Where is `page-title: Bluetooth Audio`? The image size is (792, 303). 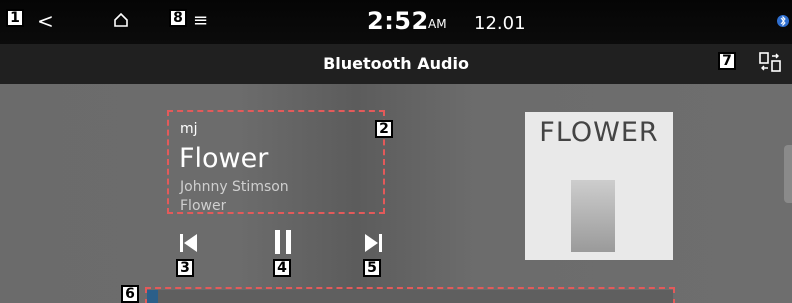
page-title: Bluetooth Audio is located at coordinates (396, 63).